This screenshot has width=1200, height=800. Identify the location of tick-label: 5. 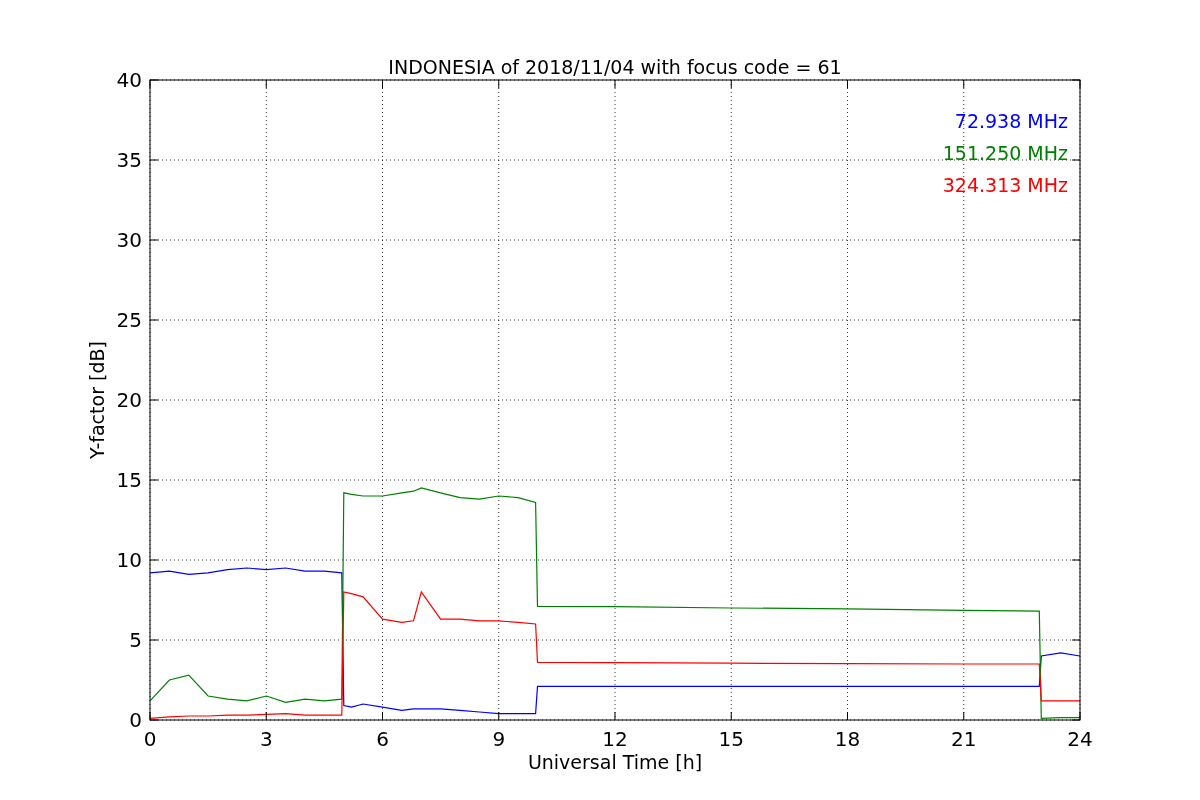
(135, 640).